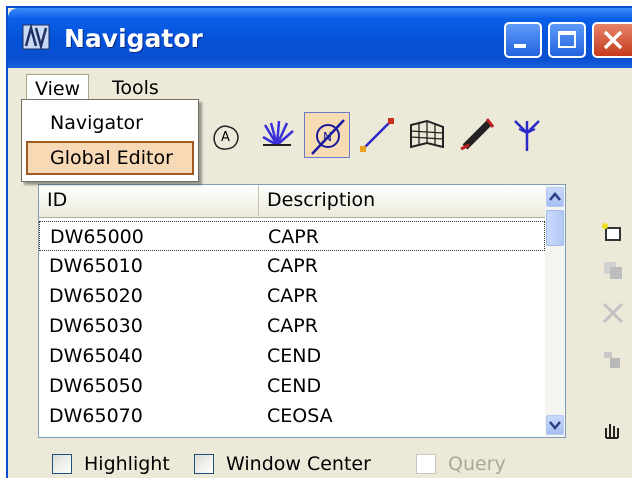  I want to click on copy-icon, so click(613, 270).